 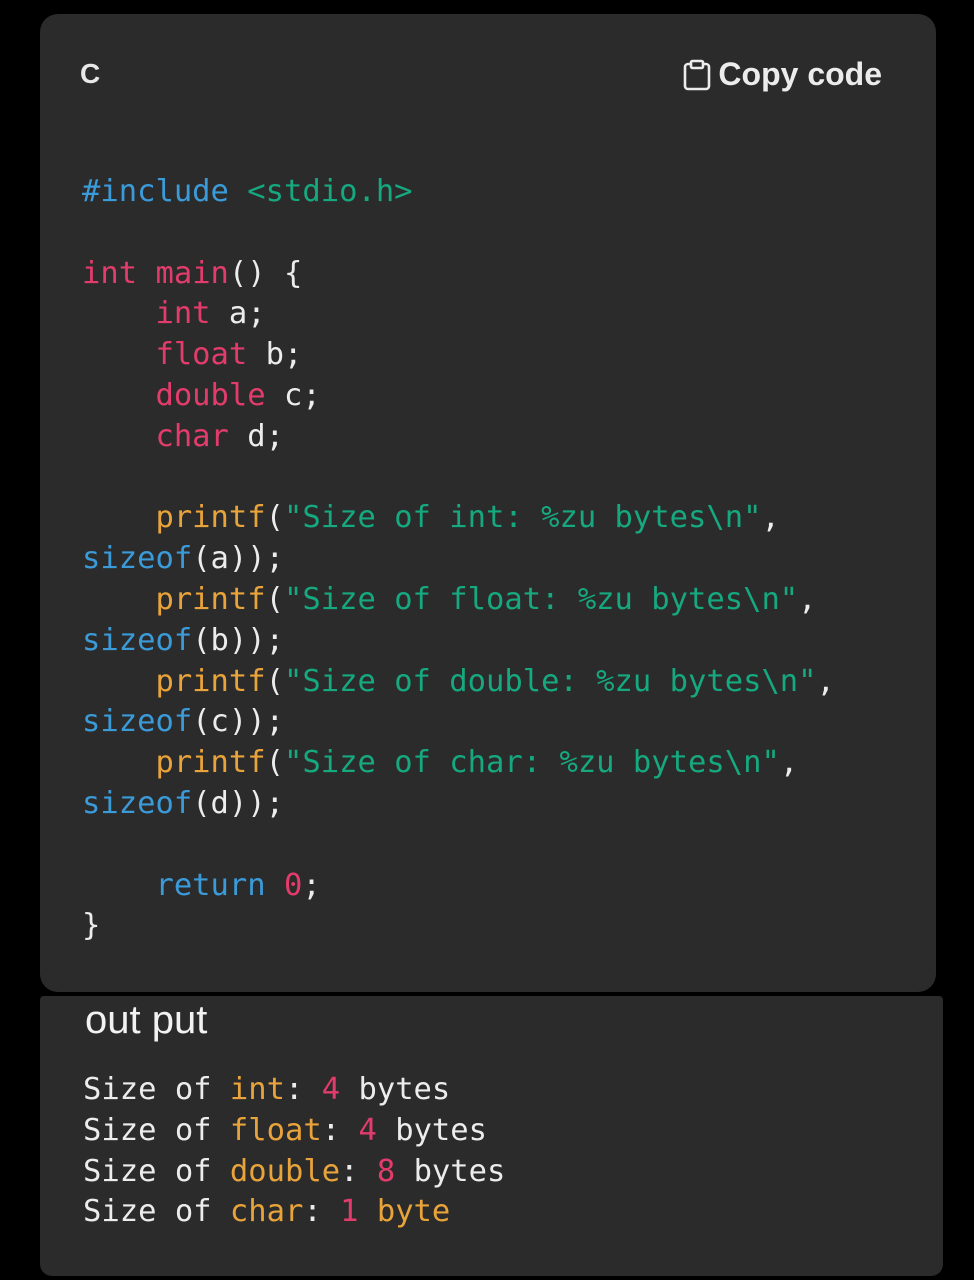 I want to click on code-line: sizeof(a));, so click(x=458, y=559).